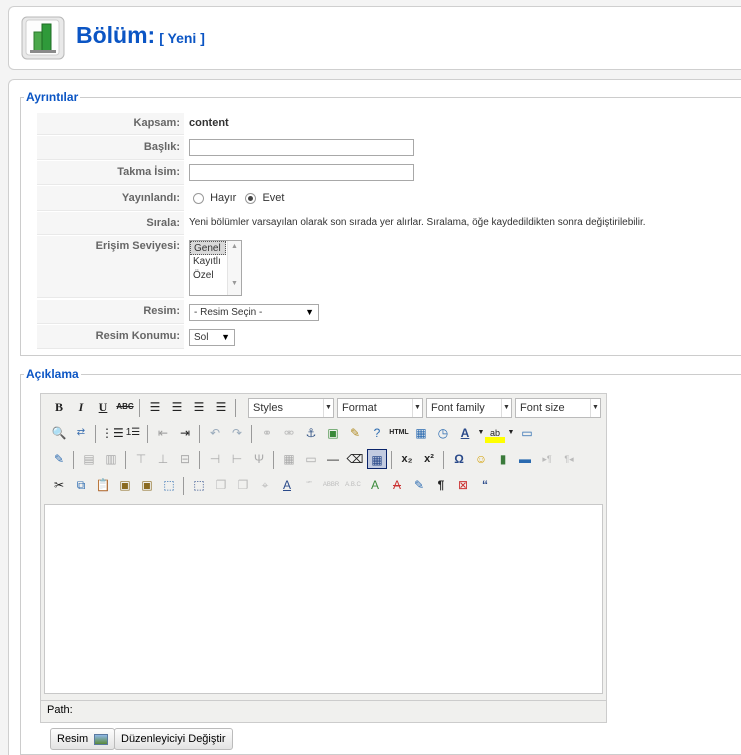 The height and width of the screenshot is (755, 741). I want to click on layer-icon: ⬚, so click(199, 485).